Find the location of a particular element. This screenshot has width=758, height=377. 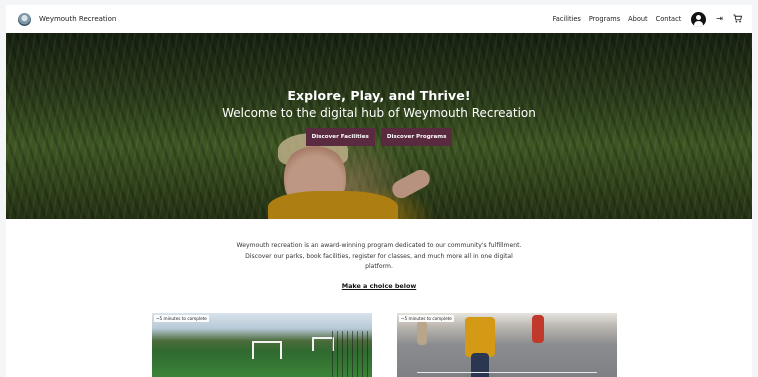

facilities-card: ~5 minutes to complete is located at coordinates (262, 345).